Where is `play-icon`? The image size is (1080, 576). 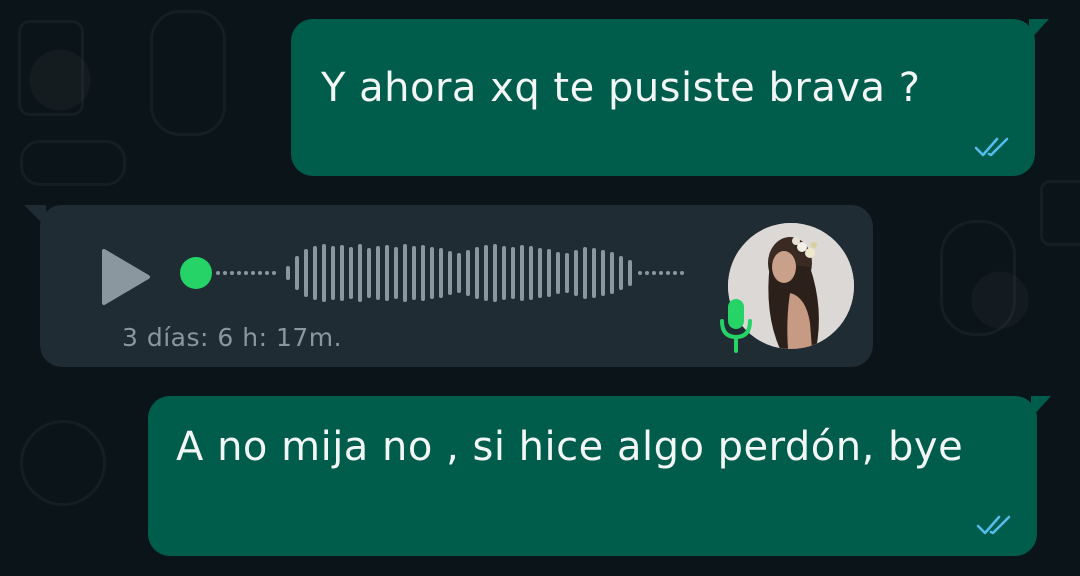 play-icon is located at coordinates (126, 277).